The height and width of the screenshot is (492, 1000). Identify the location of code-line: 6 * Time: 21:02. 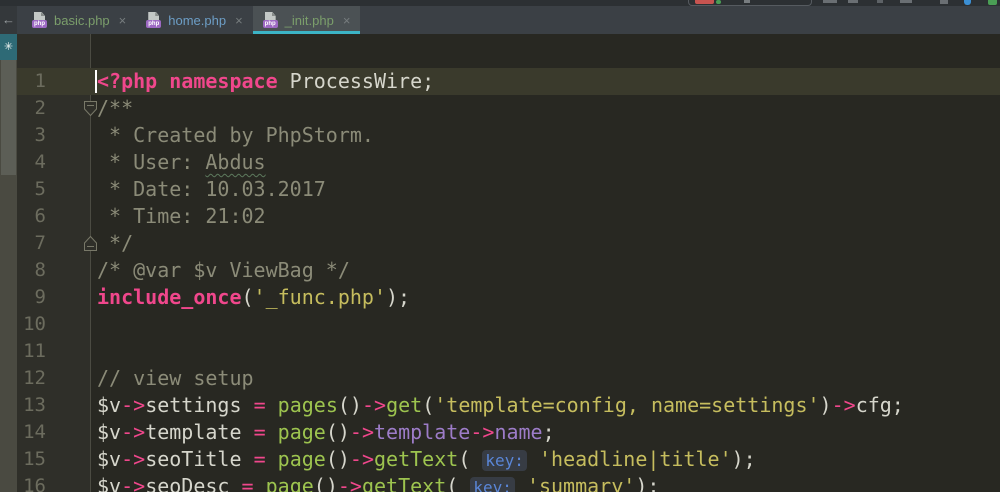
(508, 216).